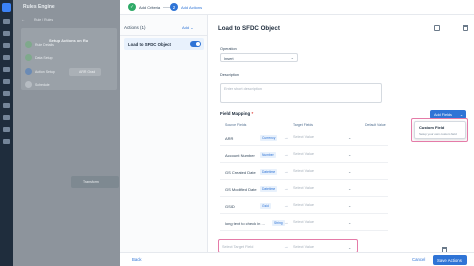 This screenshot has width=474, height=266. Describe the element at coordinates (268, 155) in the screenshot. I see `type-badge: Number` at that location.